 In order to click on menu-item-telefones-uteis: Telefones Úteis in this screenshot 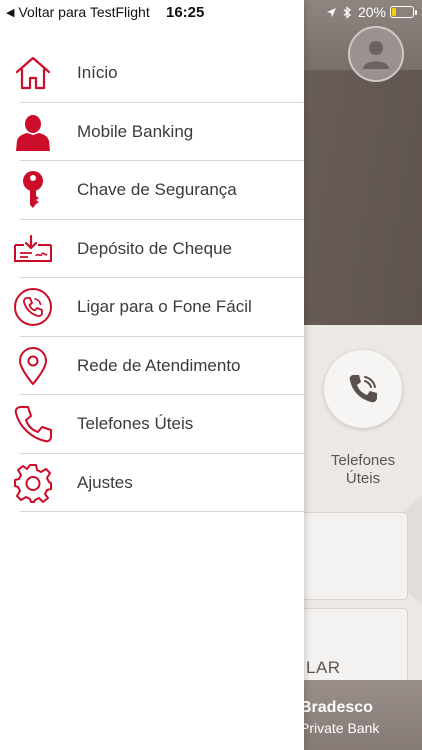, I will do `click(152, 424)`.